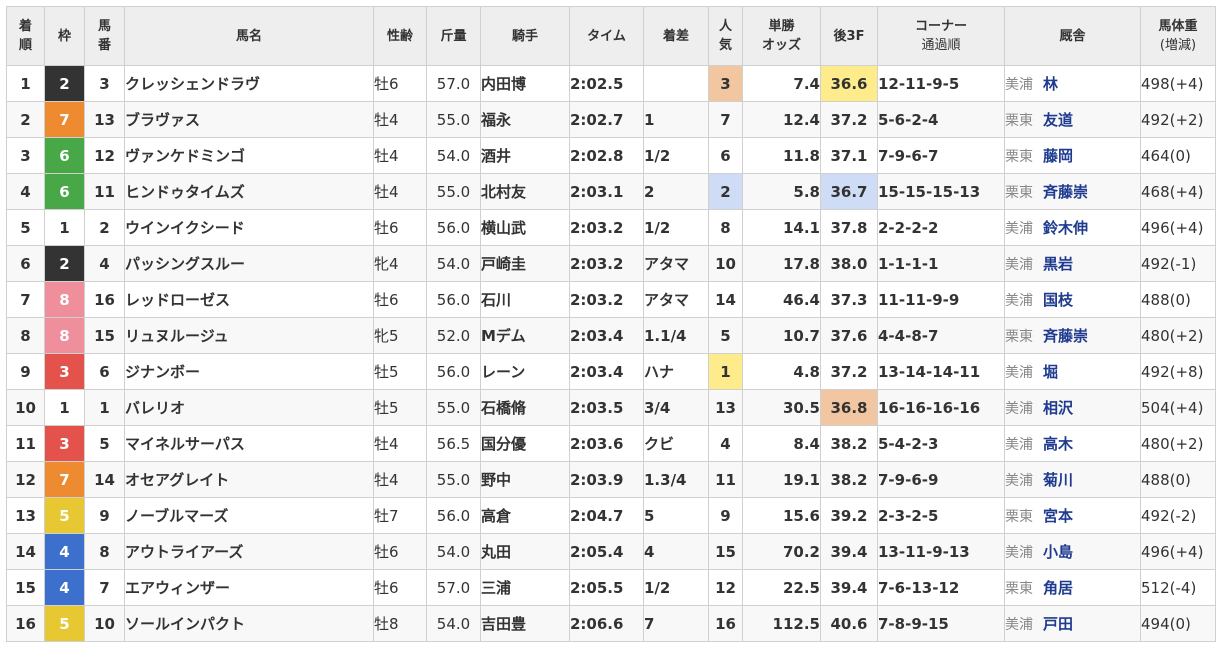 The height and width of the screenshot is (653, 1224). What do you see at coordinates (525, 443) in the screenshot?
I see `jockey-link: 国分優` at bounding box center [525, 443].